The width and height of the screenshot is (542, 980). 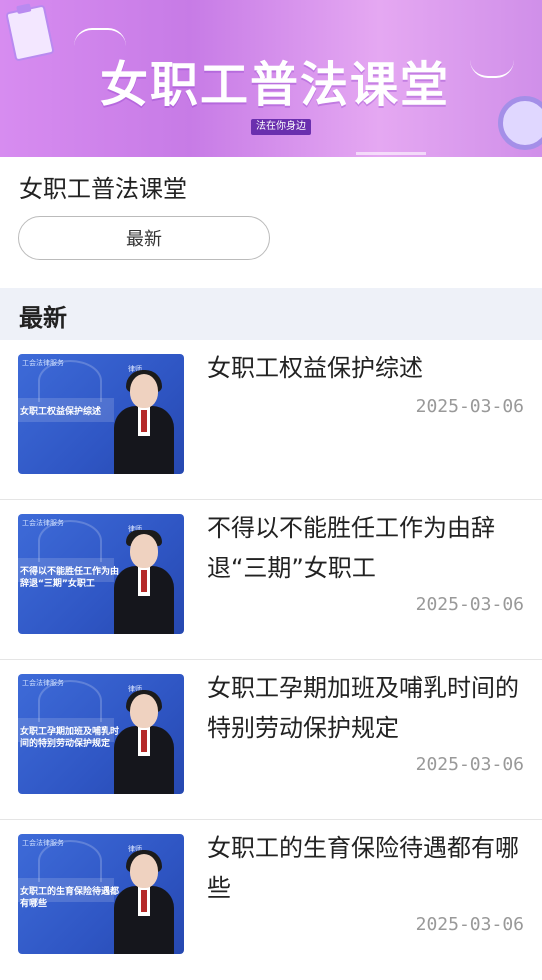 I want to click on item-title: 不得以不能胜任工作为由辞退“三期”女职工, so click(x=351, y=548).